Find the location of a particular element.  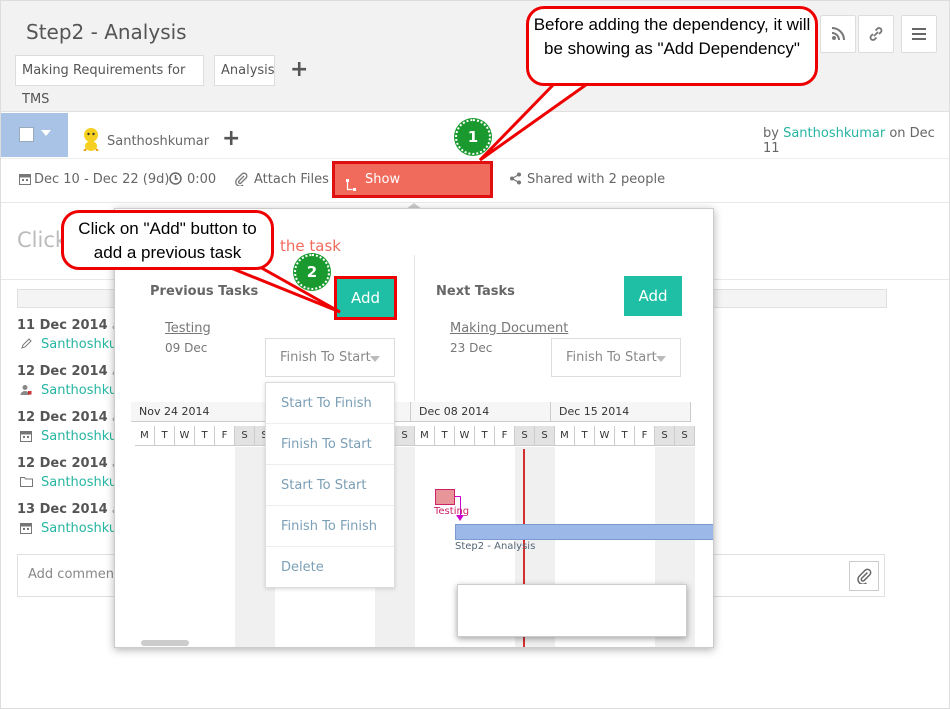

step-badge-1: 1 is located at coordinates (473, 137).